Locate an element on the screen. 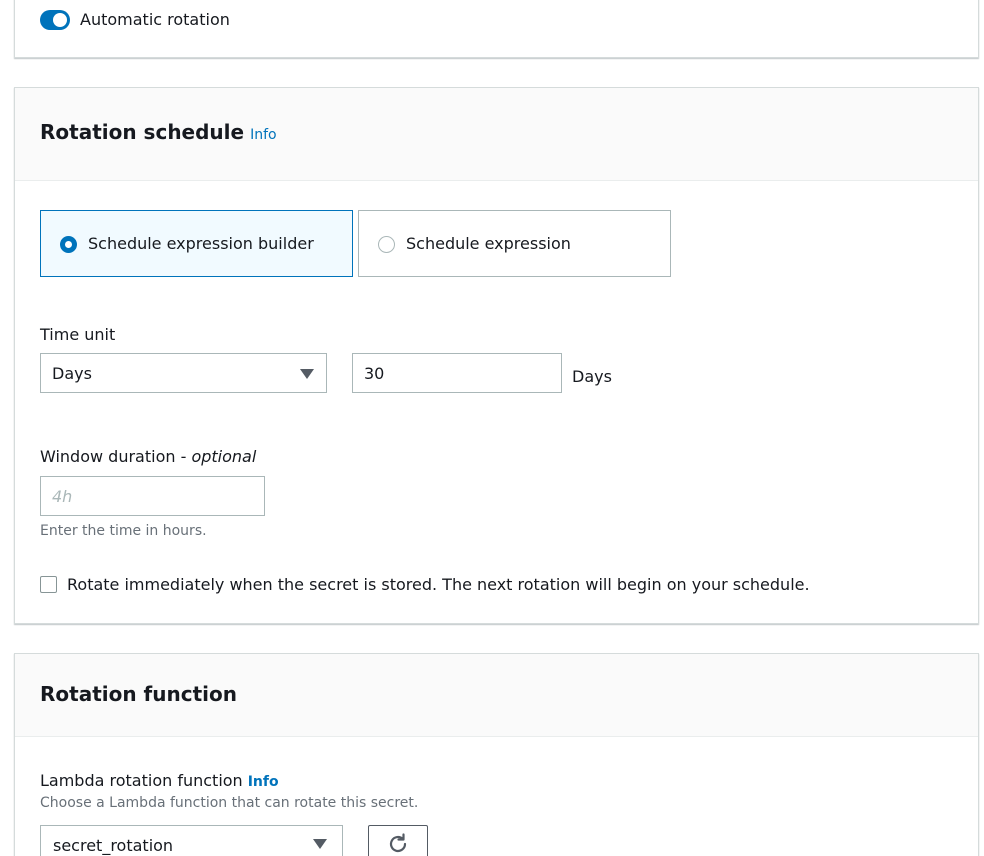 The height and width of the screenshot is (856, 984). time-unit-label: Time unit is located at coordinates (78, 334).